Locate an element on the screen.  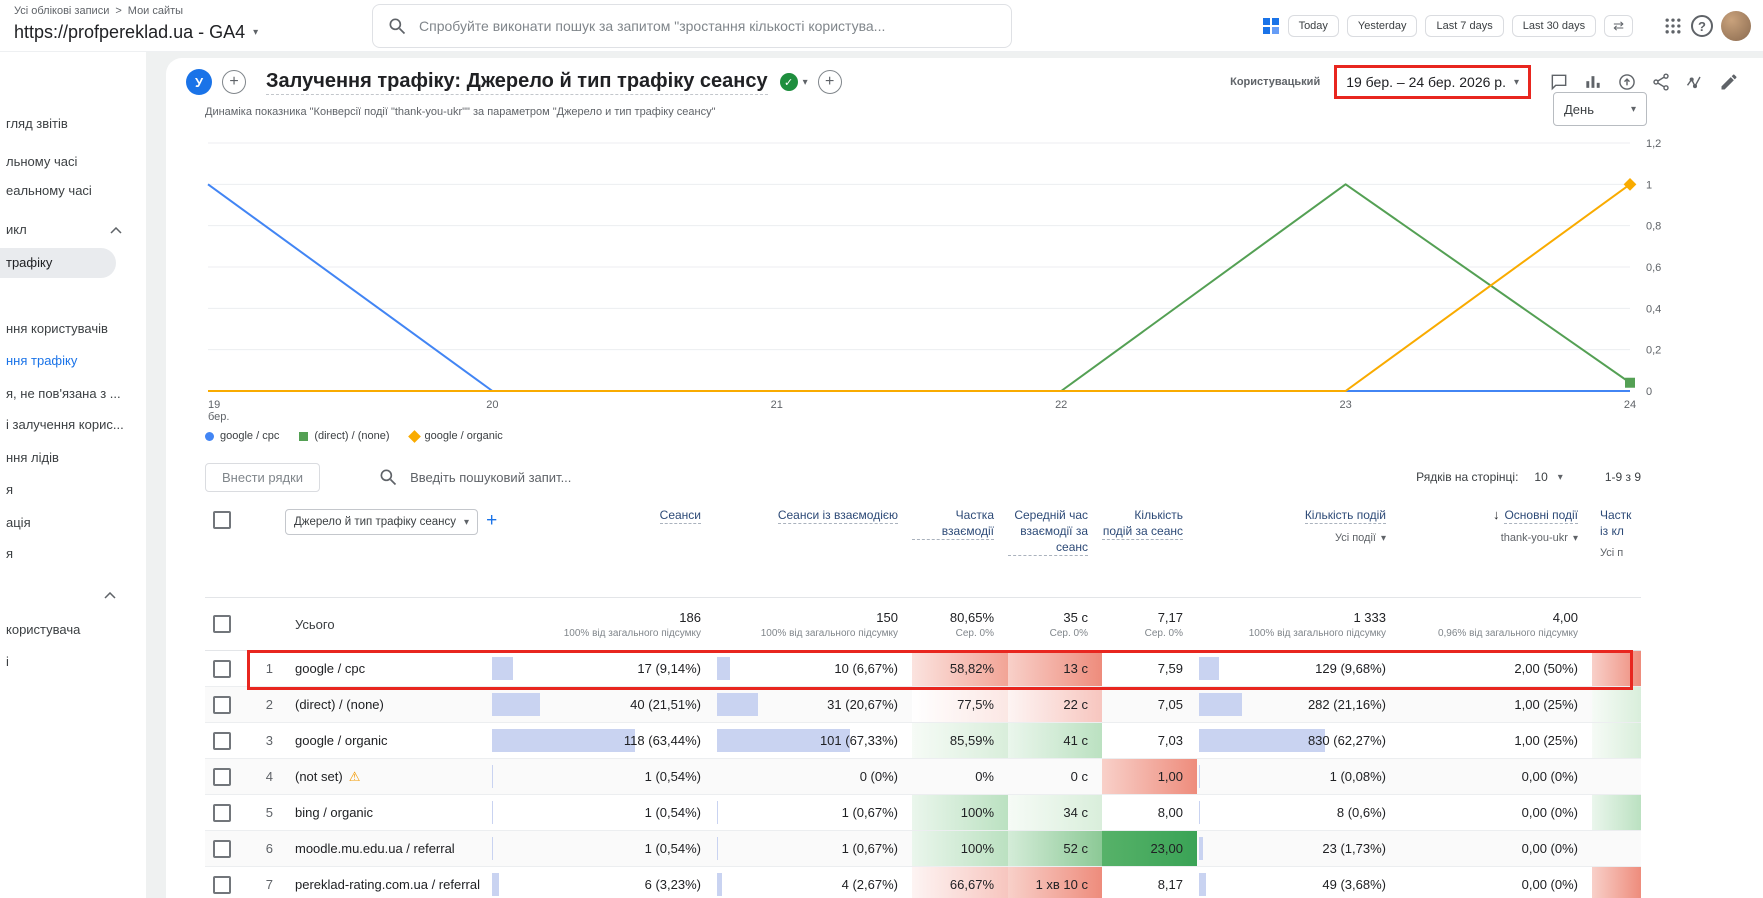
sidebar-item-traffic-acquisition: ння трафіку is located at coordinates (70, 361).